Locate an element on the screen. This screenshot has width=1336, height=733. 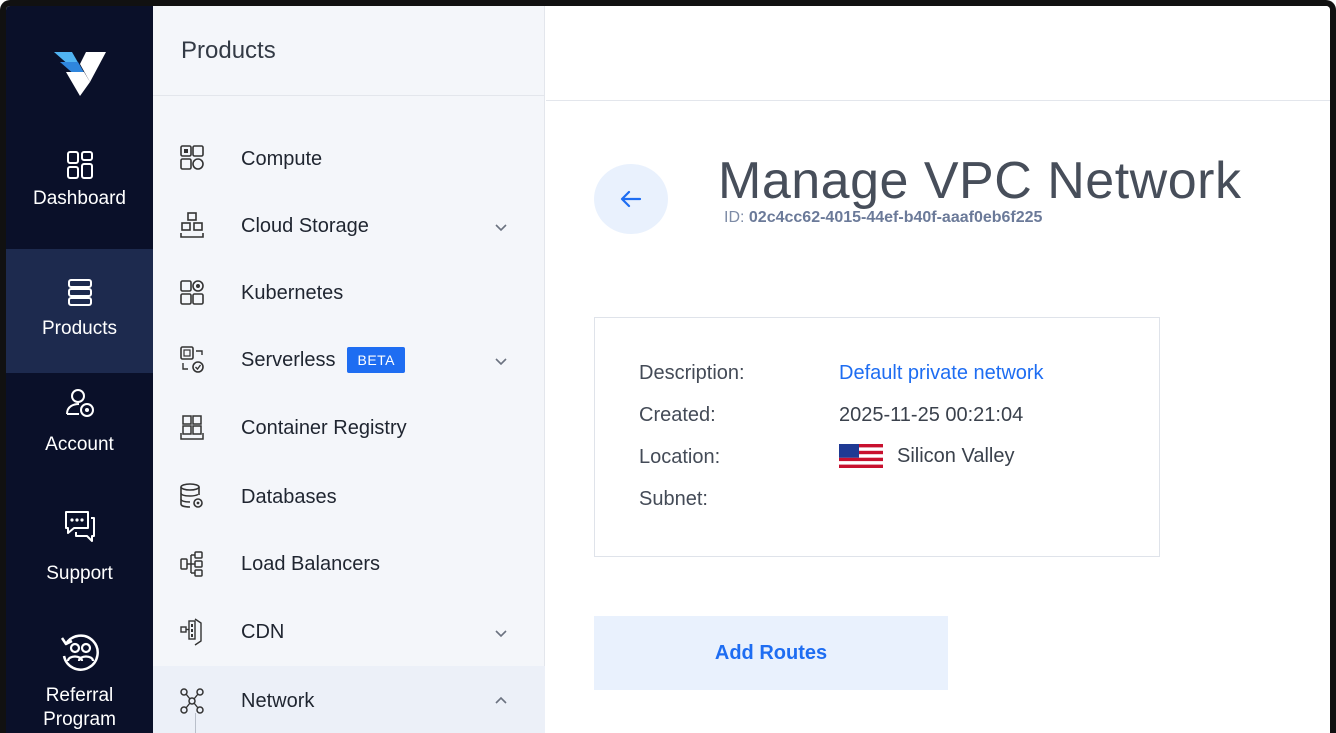
rail-label-support: Support is located at coordinates (79, 573).